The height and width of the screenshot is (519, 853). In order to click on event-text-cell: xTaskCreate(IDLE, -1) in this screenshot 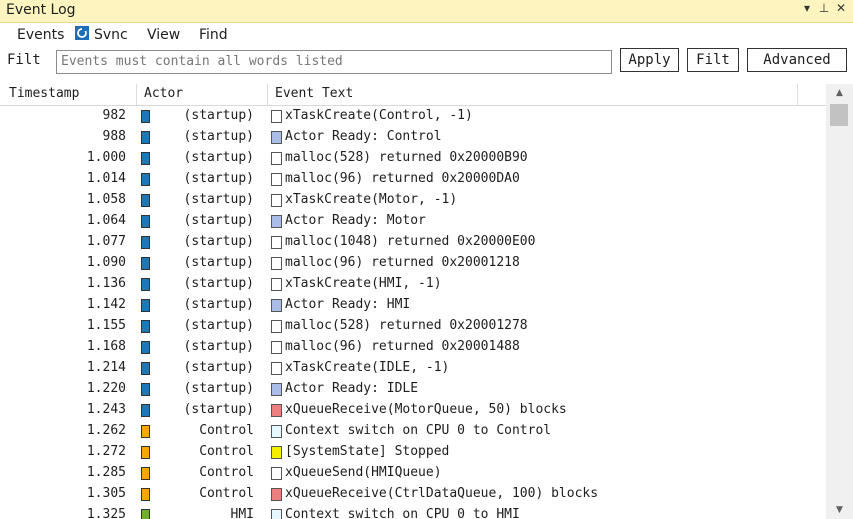, I will do `click(367, 367)`.